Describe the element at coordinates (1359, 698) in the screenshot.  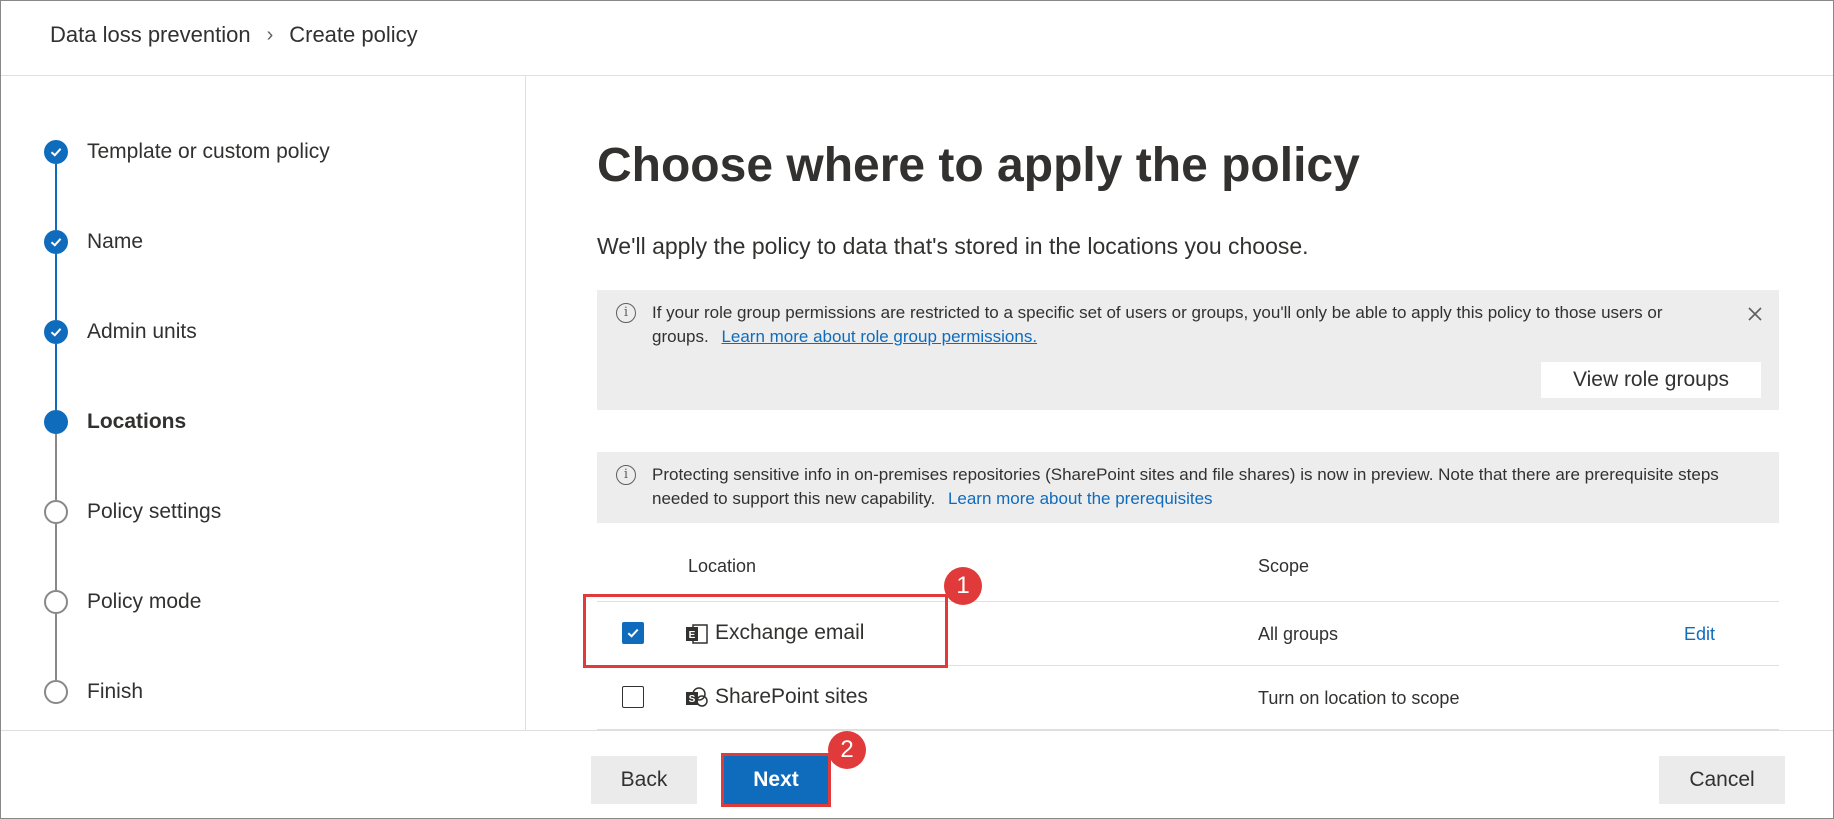
I see `location-scope: Turn on location to scope` at that location.